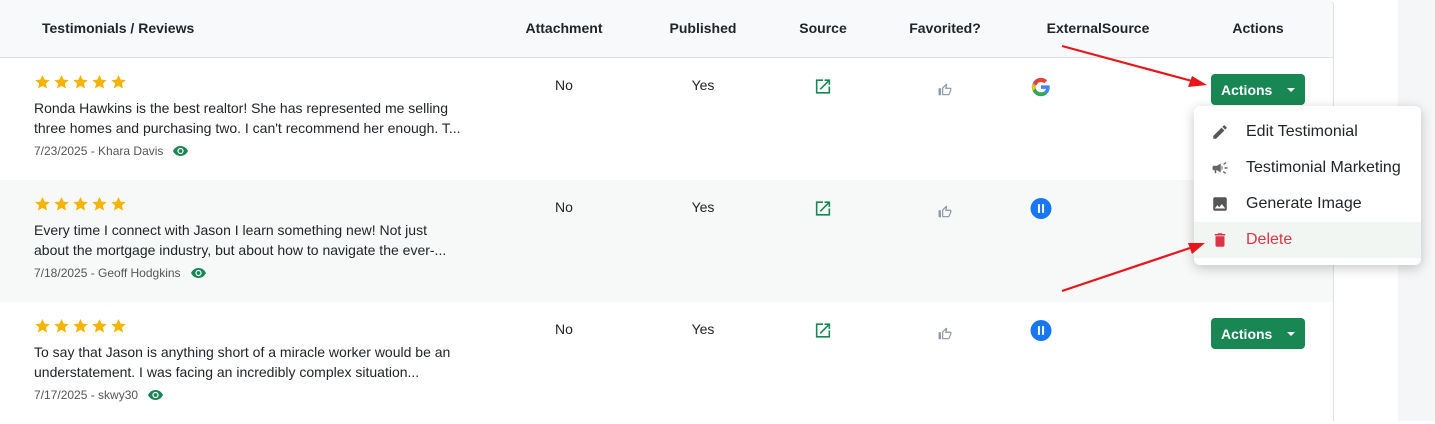  I want to click on trash-icon, so click(1220, 240).